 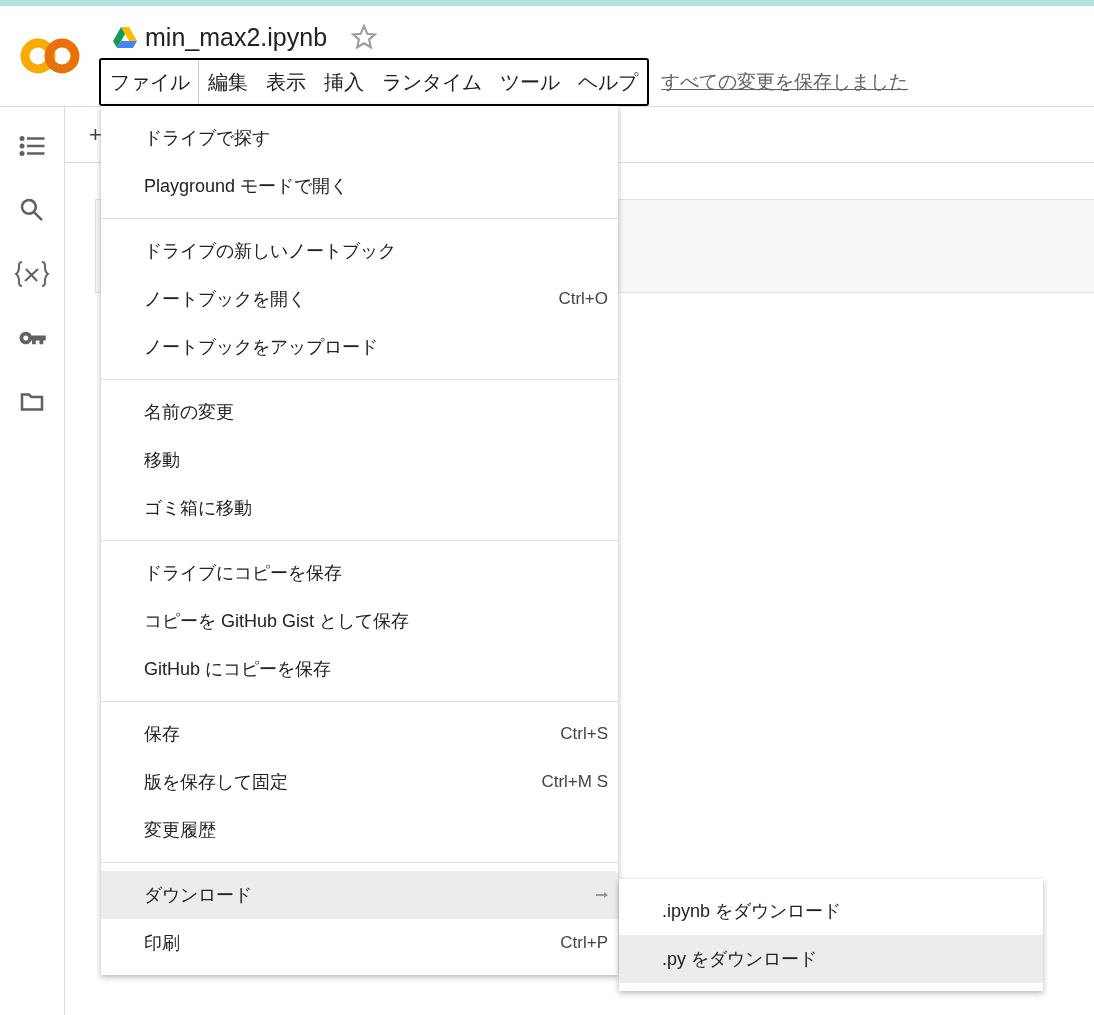 I want to click on menu-item-label: 名前の変更, so click(x=189, y=412).